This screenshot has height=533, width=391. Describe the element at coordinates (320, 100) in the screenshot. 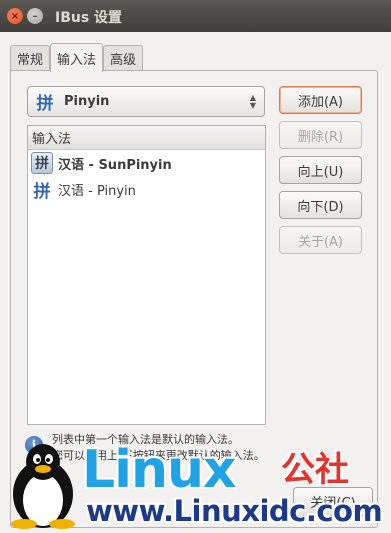

I see `add-button: 添加(A)` at that location.